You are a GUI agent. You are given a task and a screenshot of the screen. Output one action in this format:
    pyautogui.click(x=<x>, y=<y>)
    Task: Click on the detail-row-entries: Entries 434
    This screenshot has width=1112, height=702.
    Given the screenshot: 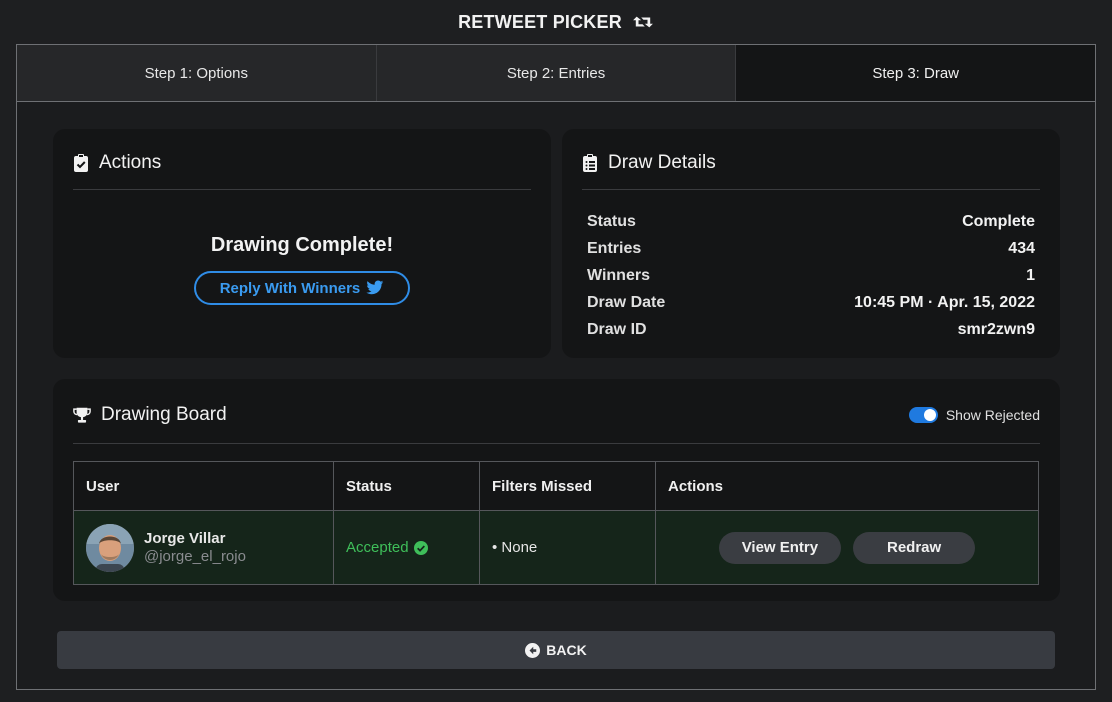 What is the action you would take?
    pyautogui.click(x=811, y=248)
    